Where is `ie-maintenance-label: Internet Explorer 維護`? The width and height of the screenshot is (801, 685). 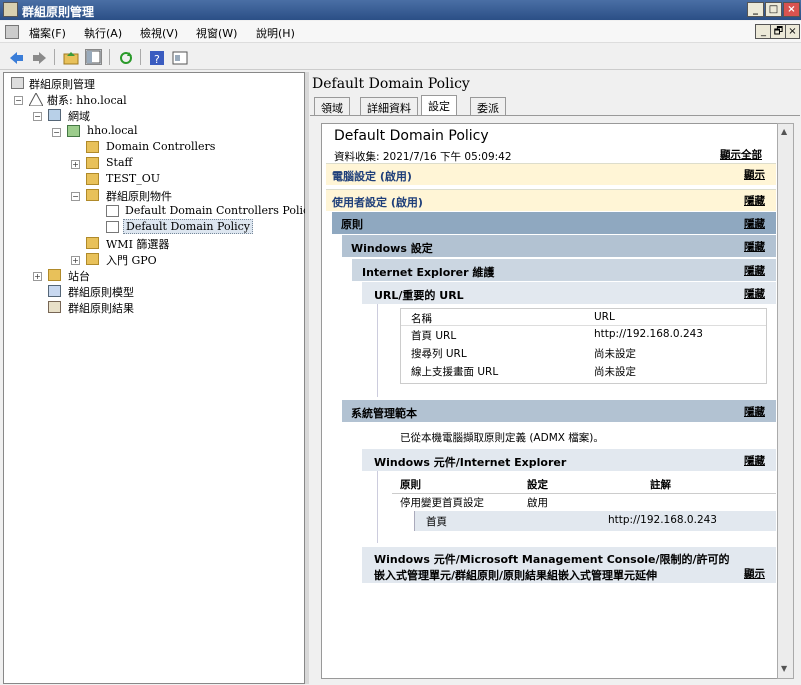
ie-maintenance-label: Internet Explorer 維護 is located at coordinates (428, 272).